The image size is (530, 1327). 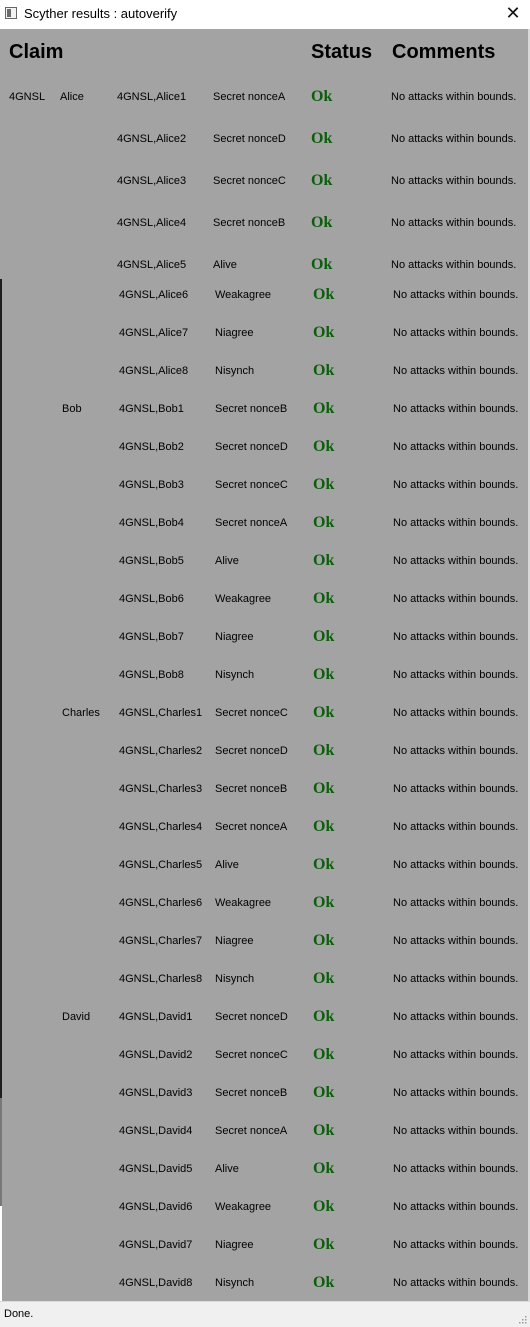 I want to click on title-bar: Scyther results : autoverify ✕, so click(x=265, y=14).